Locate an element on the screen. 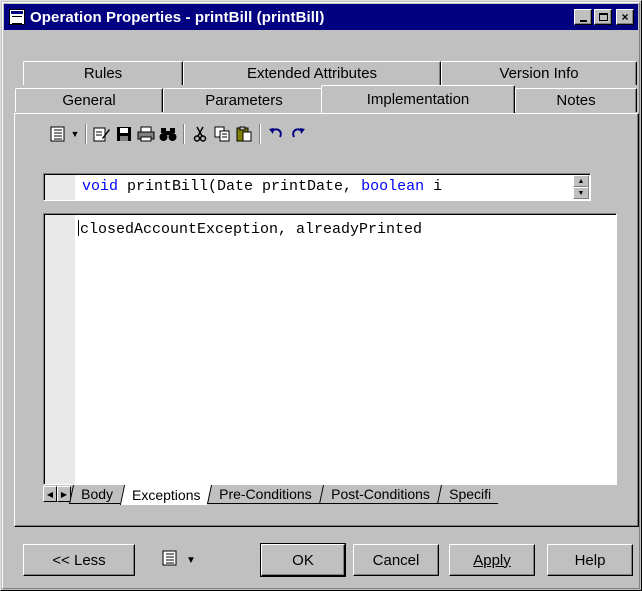 The width and height of the screenshot is (642, 591). close-icon: × is located at coordinates (625, 17).